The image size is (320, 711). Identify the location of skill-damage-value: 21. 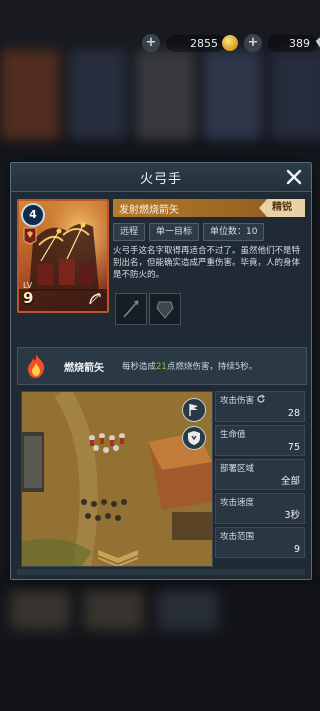
(161, 367).